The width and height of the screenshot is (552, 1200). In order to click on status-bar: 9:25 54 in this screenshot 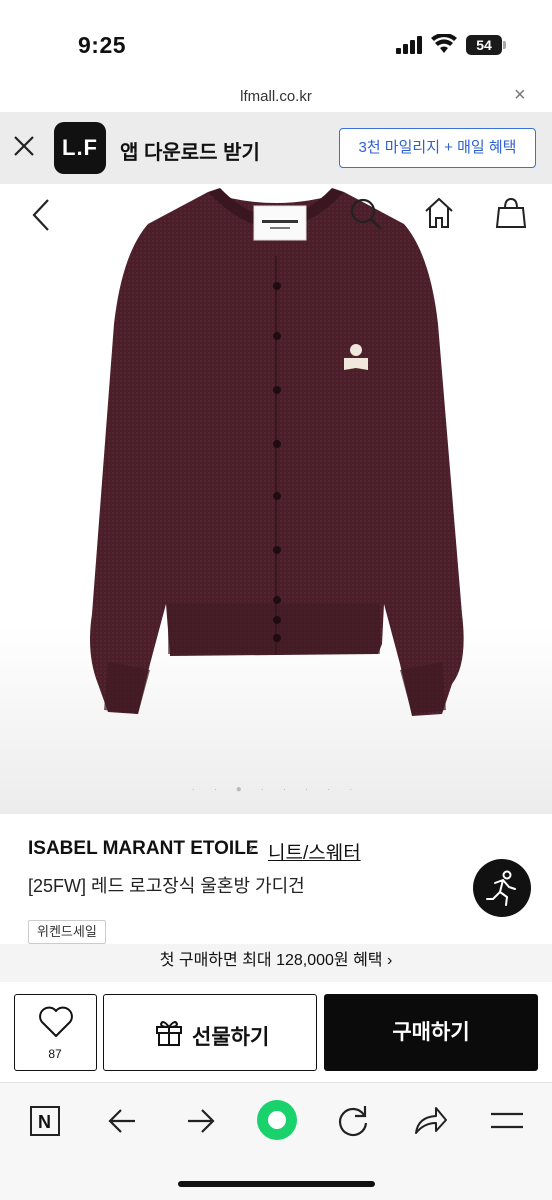, I will do `click(276, 41)`.